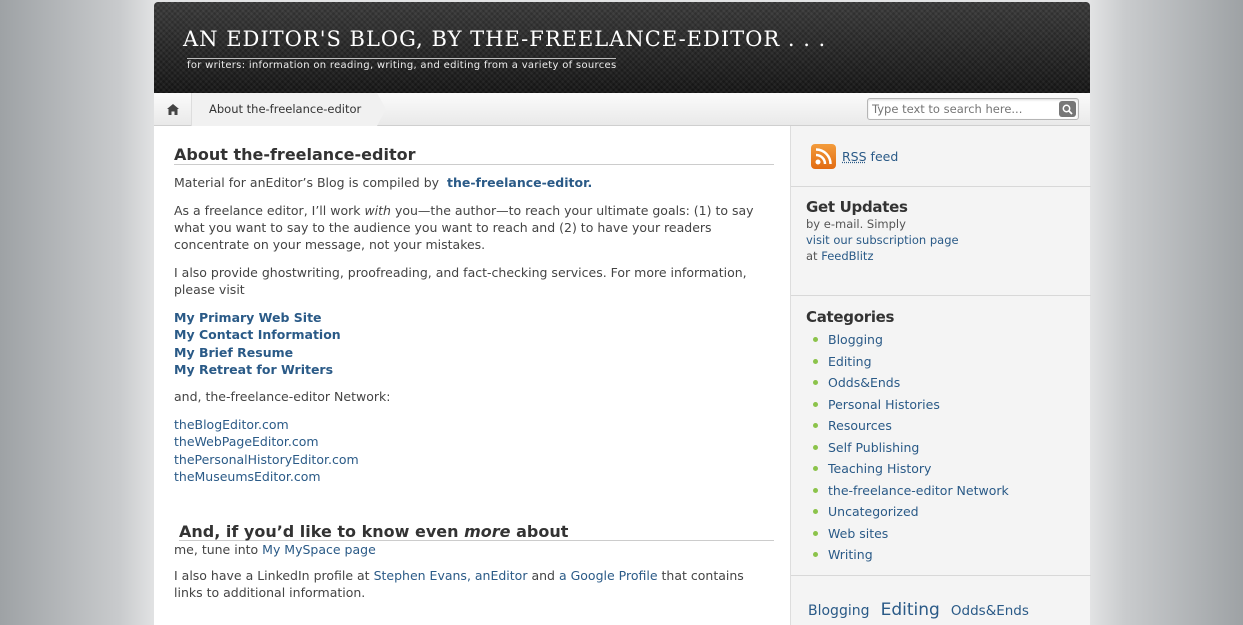  What do you see at coordinates (246, 441) in the screenshot?
I see `webpage-editor-link: theWebPageEditor.com` at bounding box center [246, 441].